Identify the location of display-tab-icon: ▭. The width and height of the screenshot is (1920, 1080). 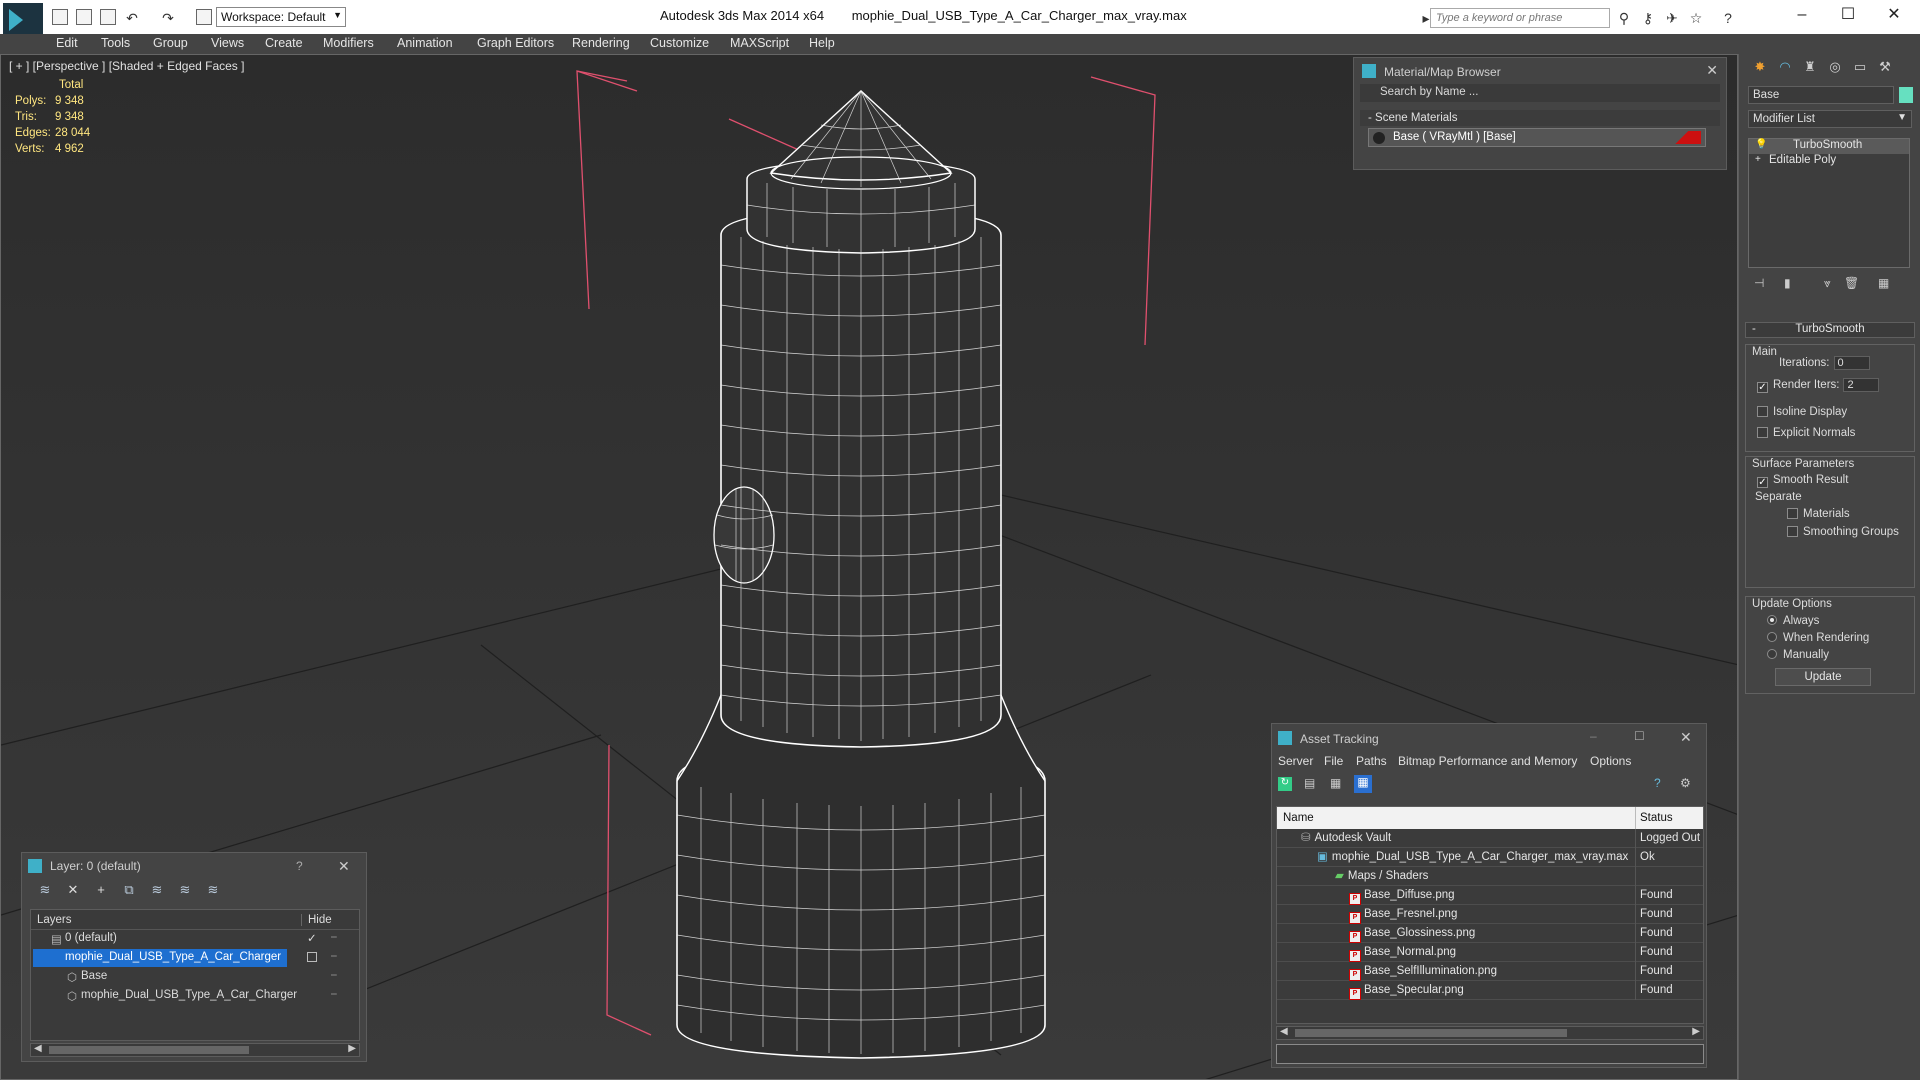
(1860, 67).